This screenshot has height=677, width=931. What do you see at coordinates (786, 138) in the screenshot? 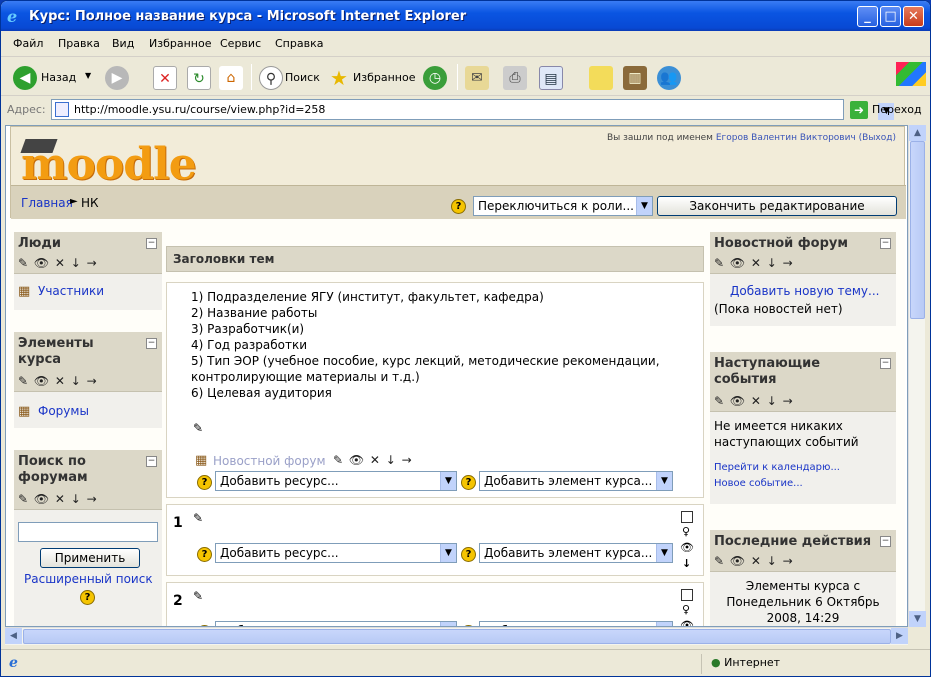
I see `user-name-link: Егоров Валентин Викторович` at bounding box center [786, 138].